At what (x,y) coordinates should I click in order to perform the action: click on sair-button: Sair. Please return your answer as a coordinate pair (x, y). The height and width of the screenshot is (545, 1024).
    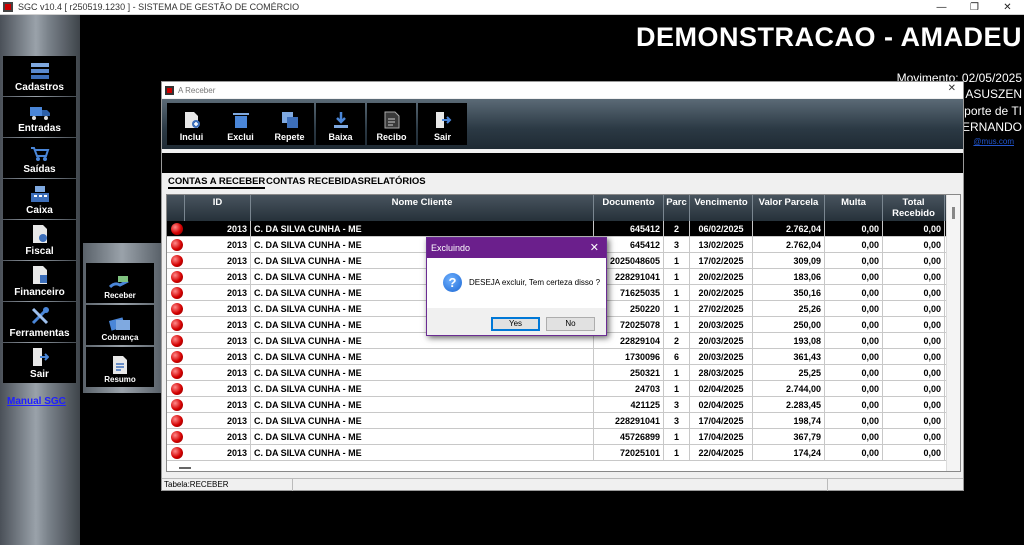
    Looking at the image, I should click on (442, 124).